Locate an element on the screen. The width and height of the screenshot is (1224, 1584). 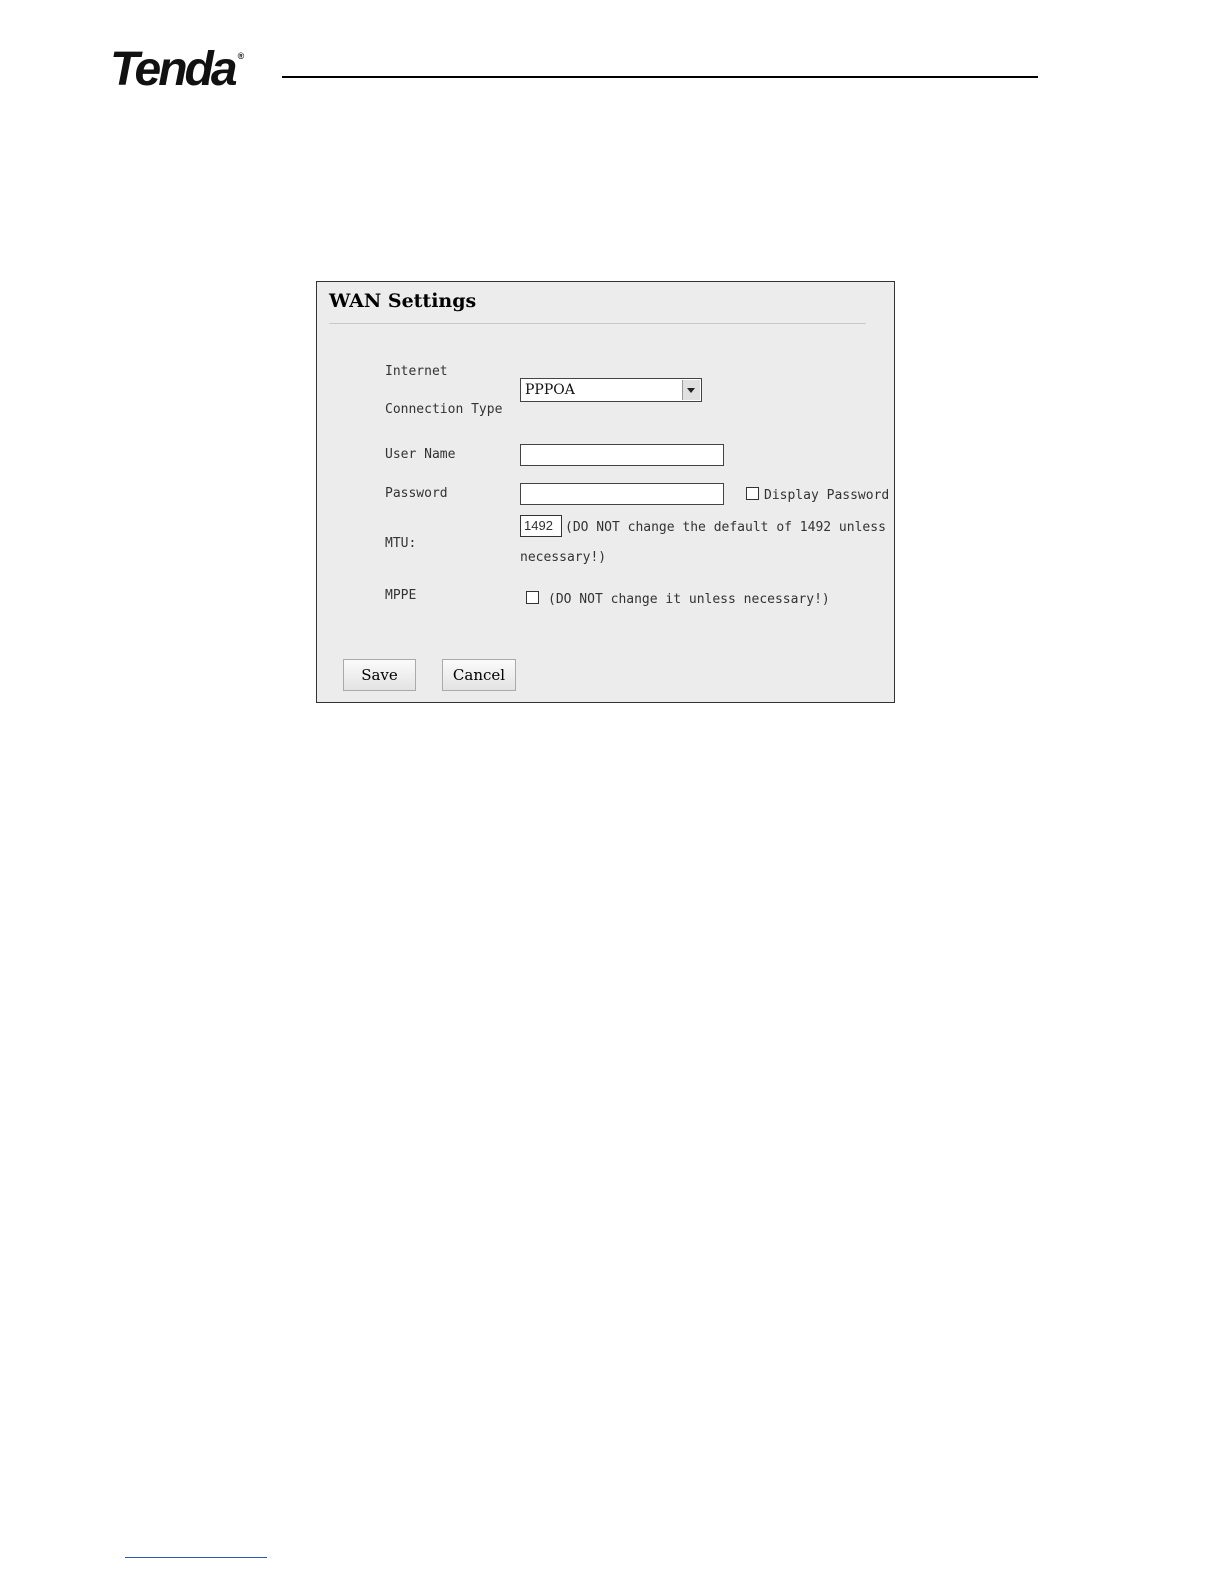
title-divider is located at coordinates (597, 323).